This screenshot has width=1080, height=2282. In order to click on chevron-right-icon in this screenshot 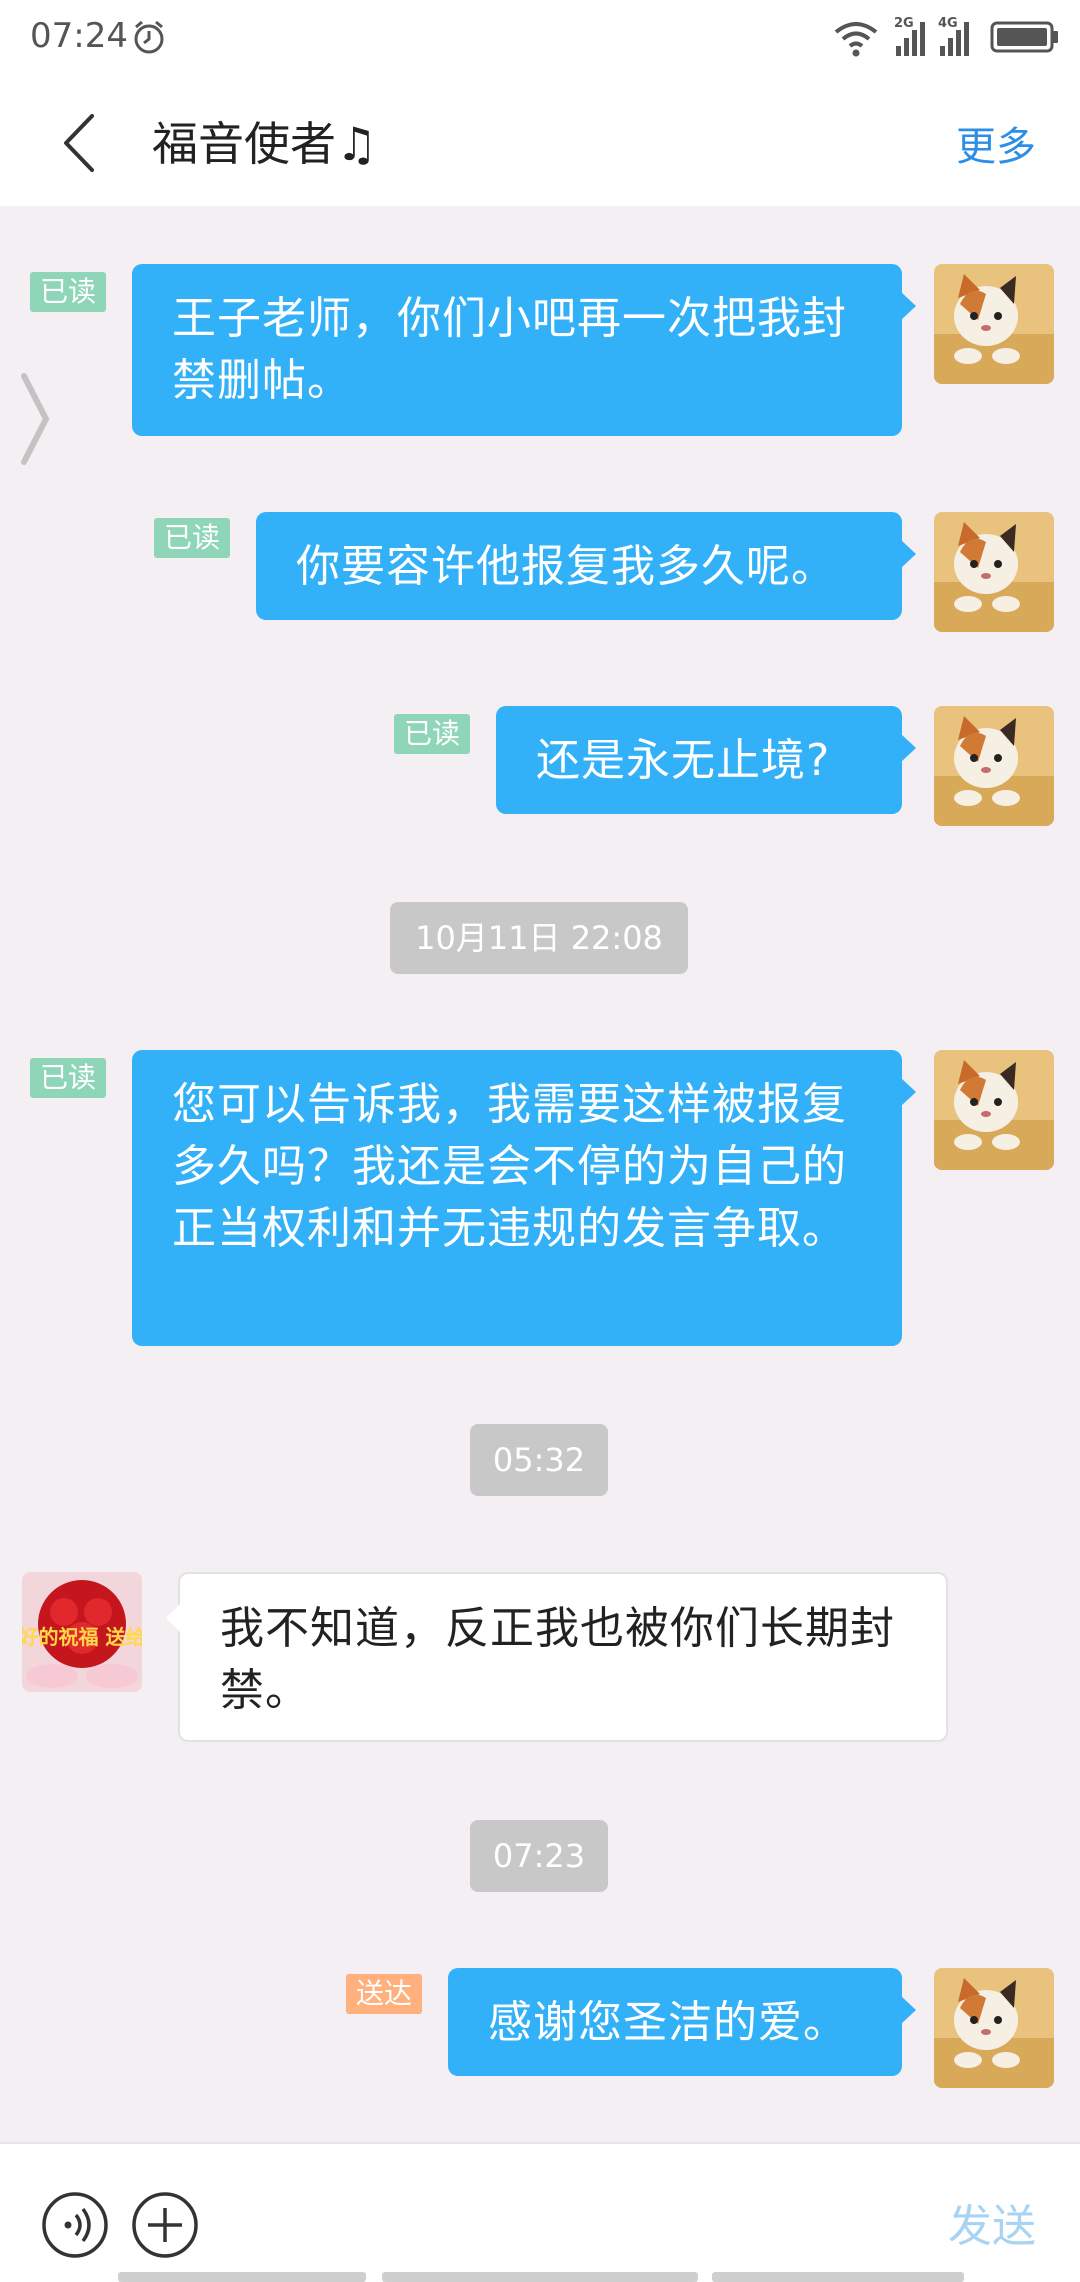, I will do `click(35, 419)`.